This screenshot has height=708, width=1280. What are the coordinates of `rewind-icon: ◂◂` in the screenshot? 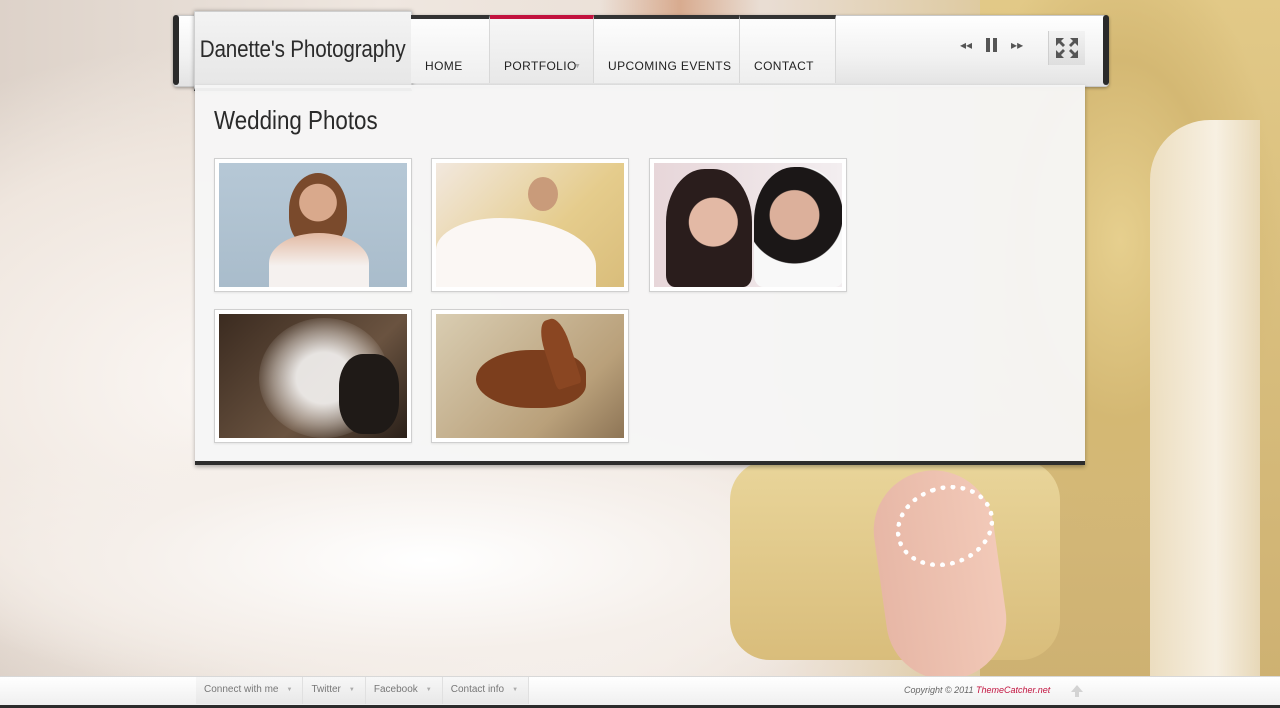 It's located at (966, 45).